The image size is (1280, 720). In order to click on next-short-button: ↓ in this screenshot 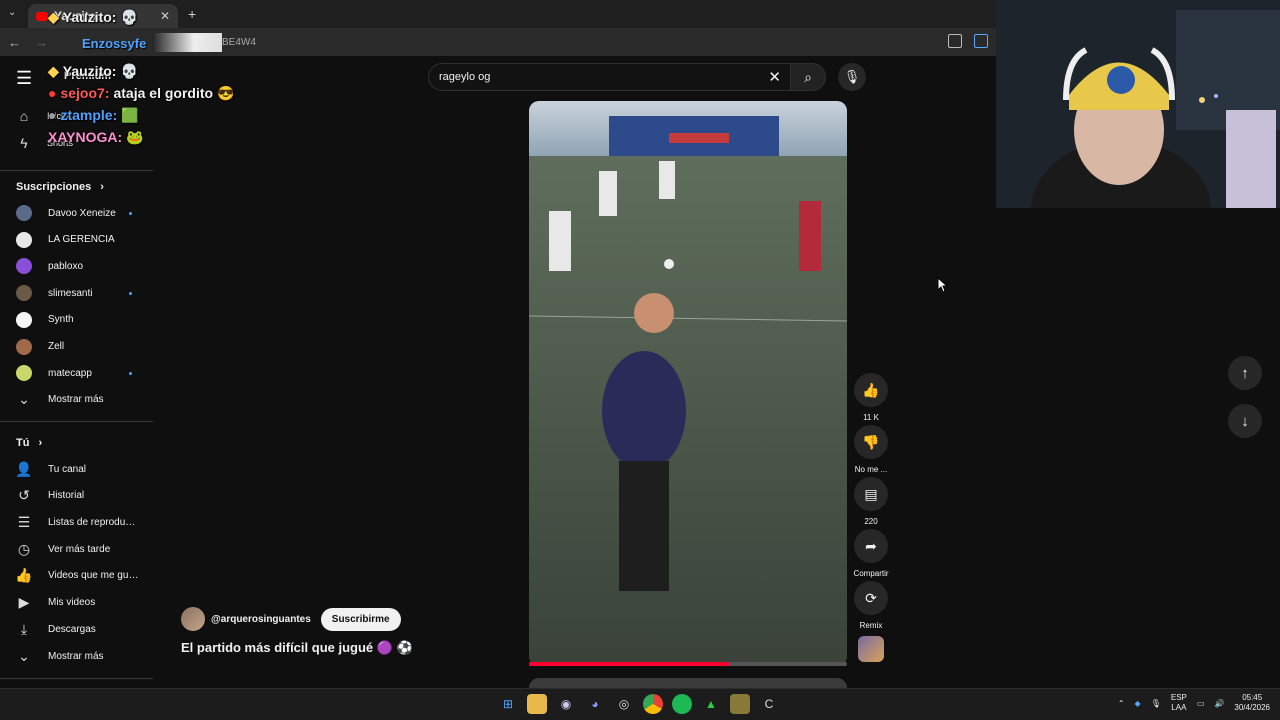, I will do `click(1245, 421)`.